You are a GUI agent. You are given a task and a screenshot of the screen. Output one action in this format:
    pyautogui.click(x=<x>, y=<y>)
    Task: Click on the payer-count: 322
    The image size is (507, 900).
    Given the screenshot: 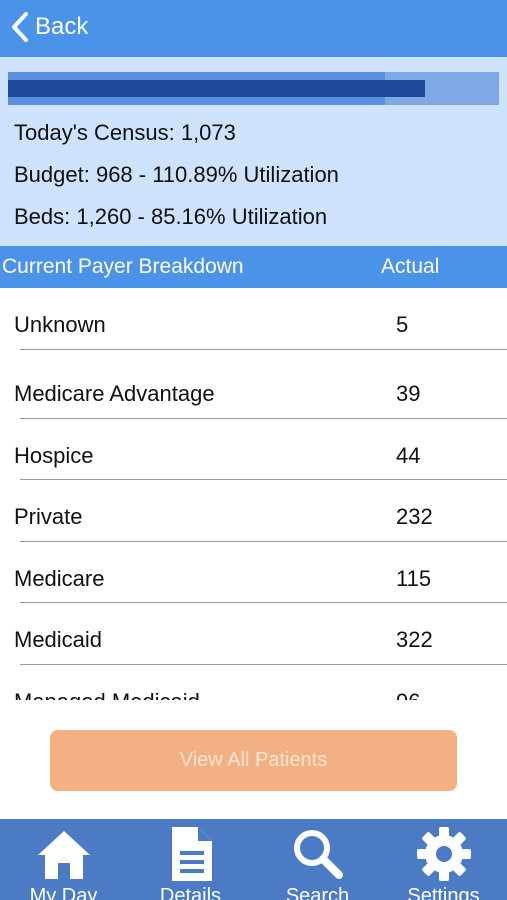 What is the action you would take?
    pyautogui.click(x=414, y=639)
    